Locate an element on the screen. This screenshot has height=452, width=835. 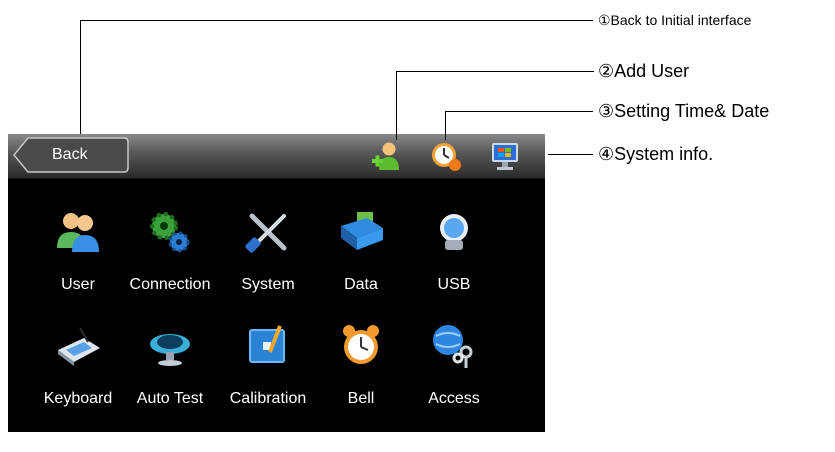
menu-item-access: Access is located at coordinates (454, 387).